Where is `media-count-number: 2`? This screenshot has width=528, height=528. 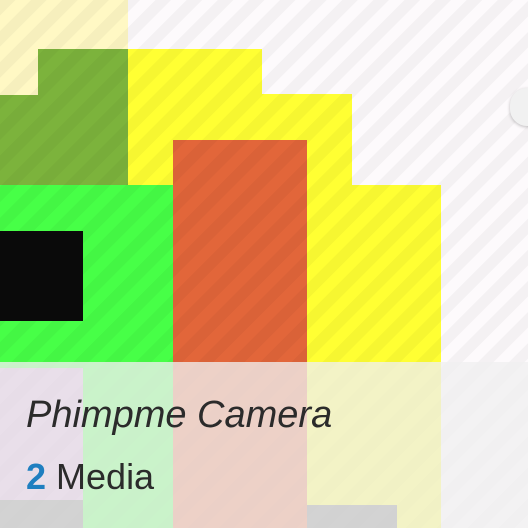 media-count-number: 2 is located at coordinates (36, 476).